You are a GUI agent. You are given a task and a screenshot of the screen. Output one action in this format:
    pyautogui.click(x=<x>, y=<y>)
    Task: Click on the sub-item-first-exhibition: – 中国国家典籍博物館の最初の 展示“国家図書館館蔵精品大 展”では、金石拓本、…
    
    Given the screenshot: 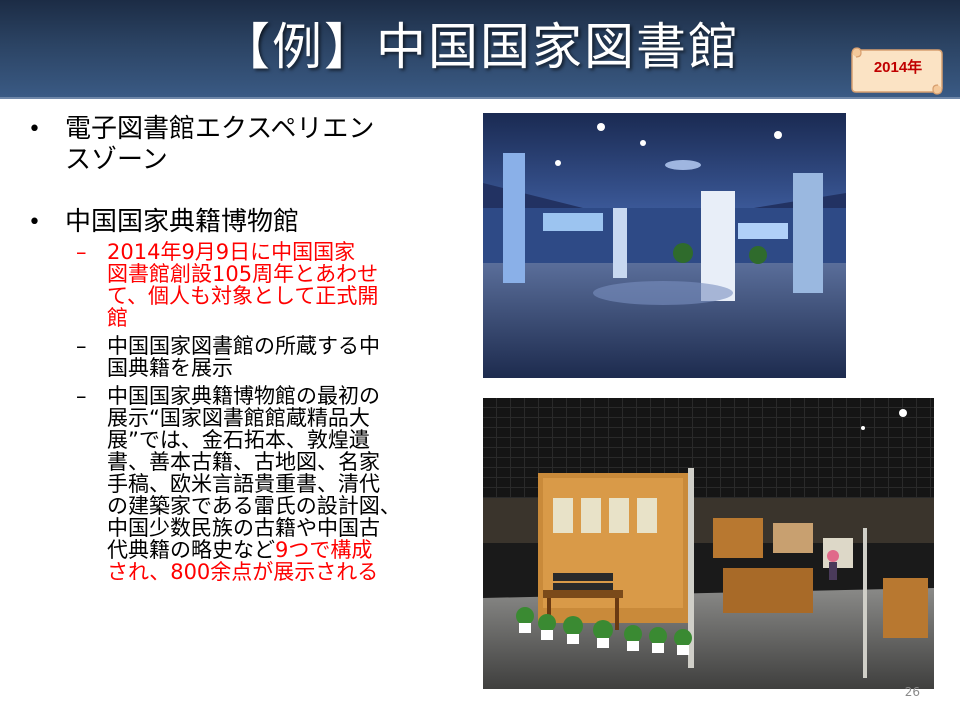 What is the action you would take?
    pyautogui.click(x=250, y=484)
    